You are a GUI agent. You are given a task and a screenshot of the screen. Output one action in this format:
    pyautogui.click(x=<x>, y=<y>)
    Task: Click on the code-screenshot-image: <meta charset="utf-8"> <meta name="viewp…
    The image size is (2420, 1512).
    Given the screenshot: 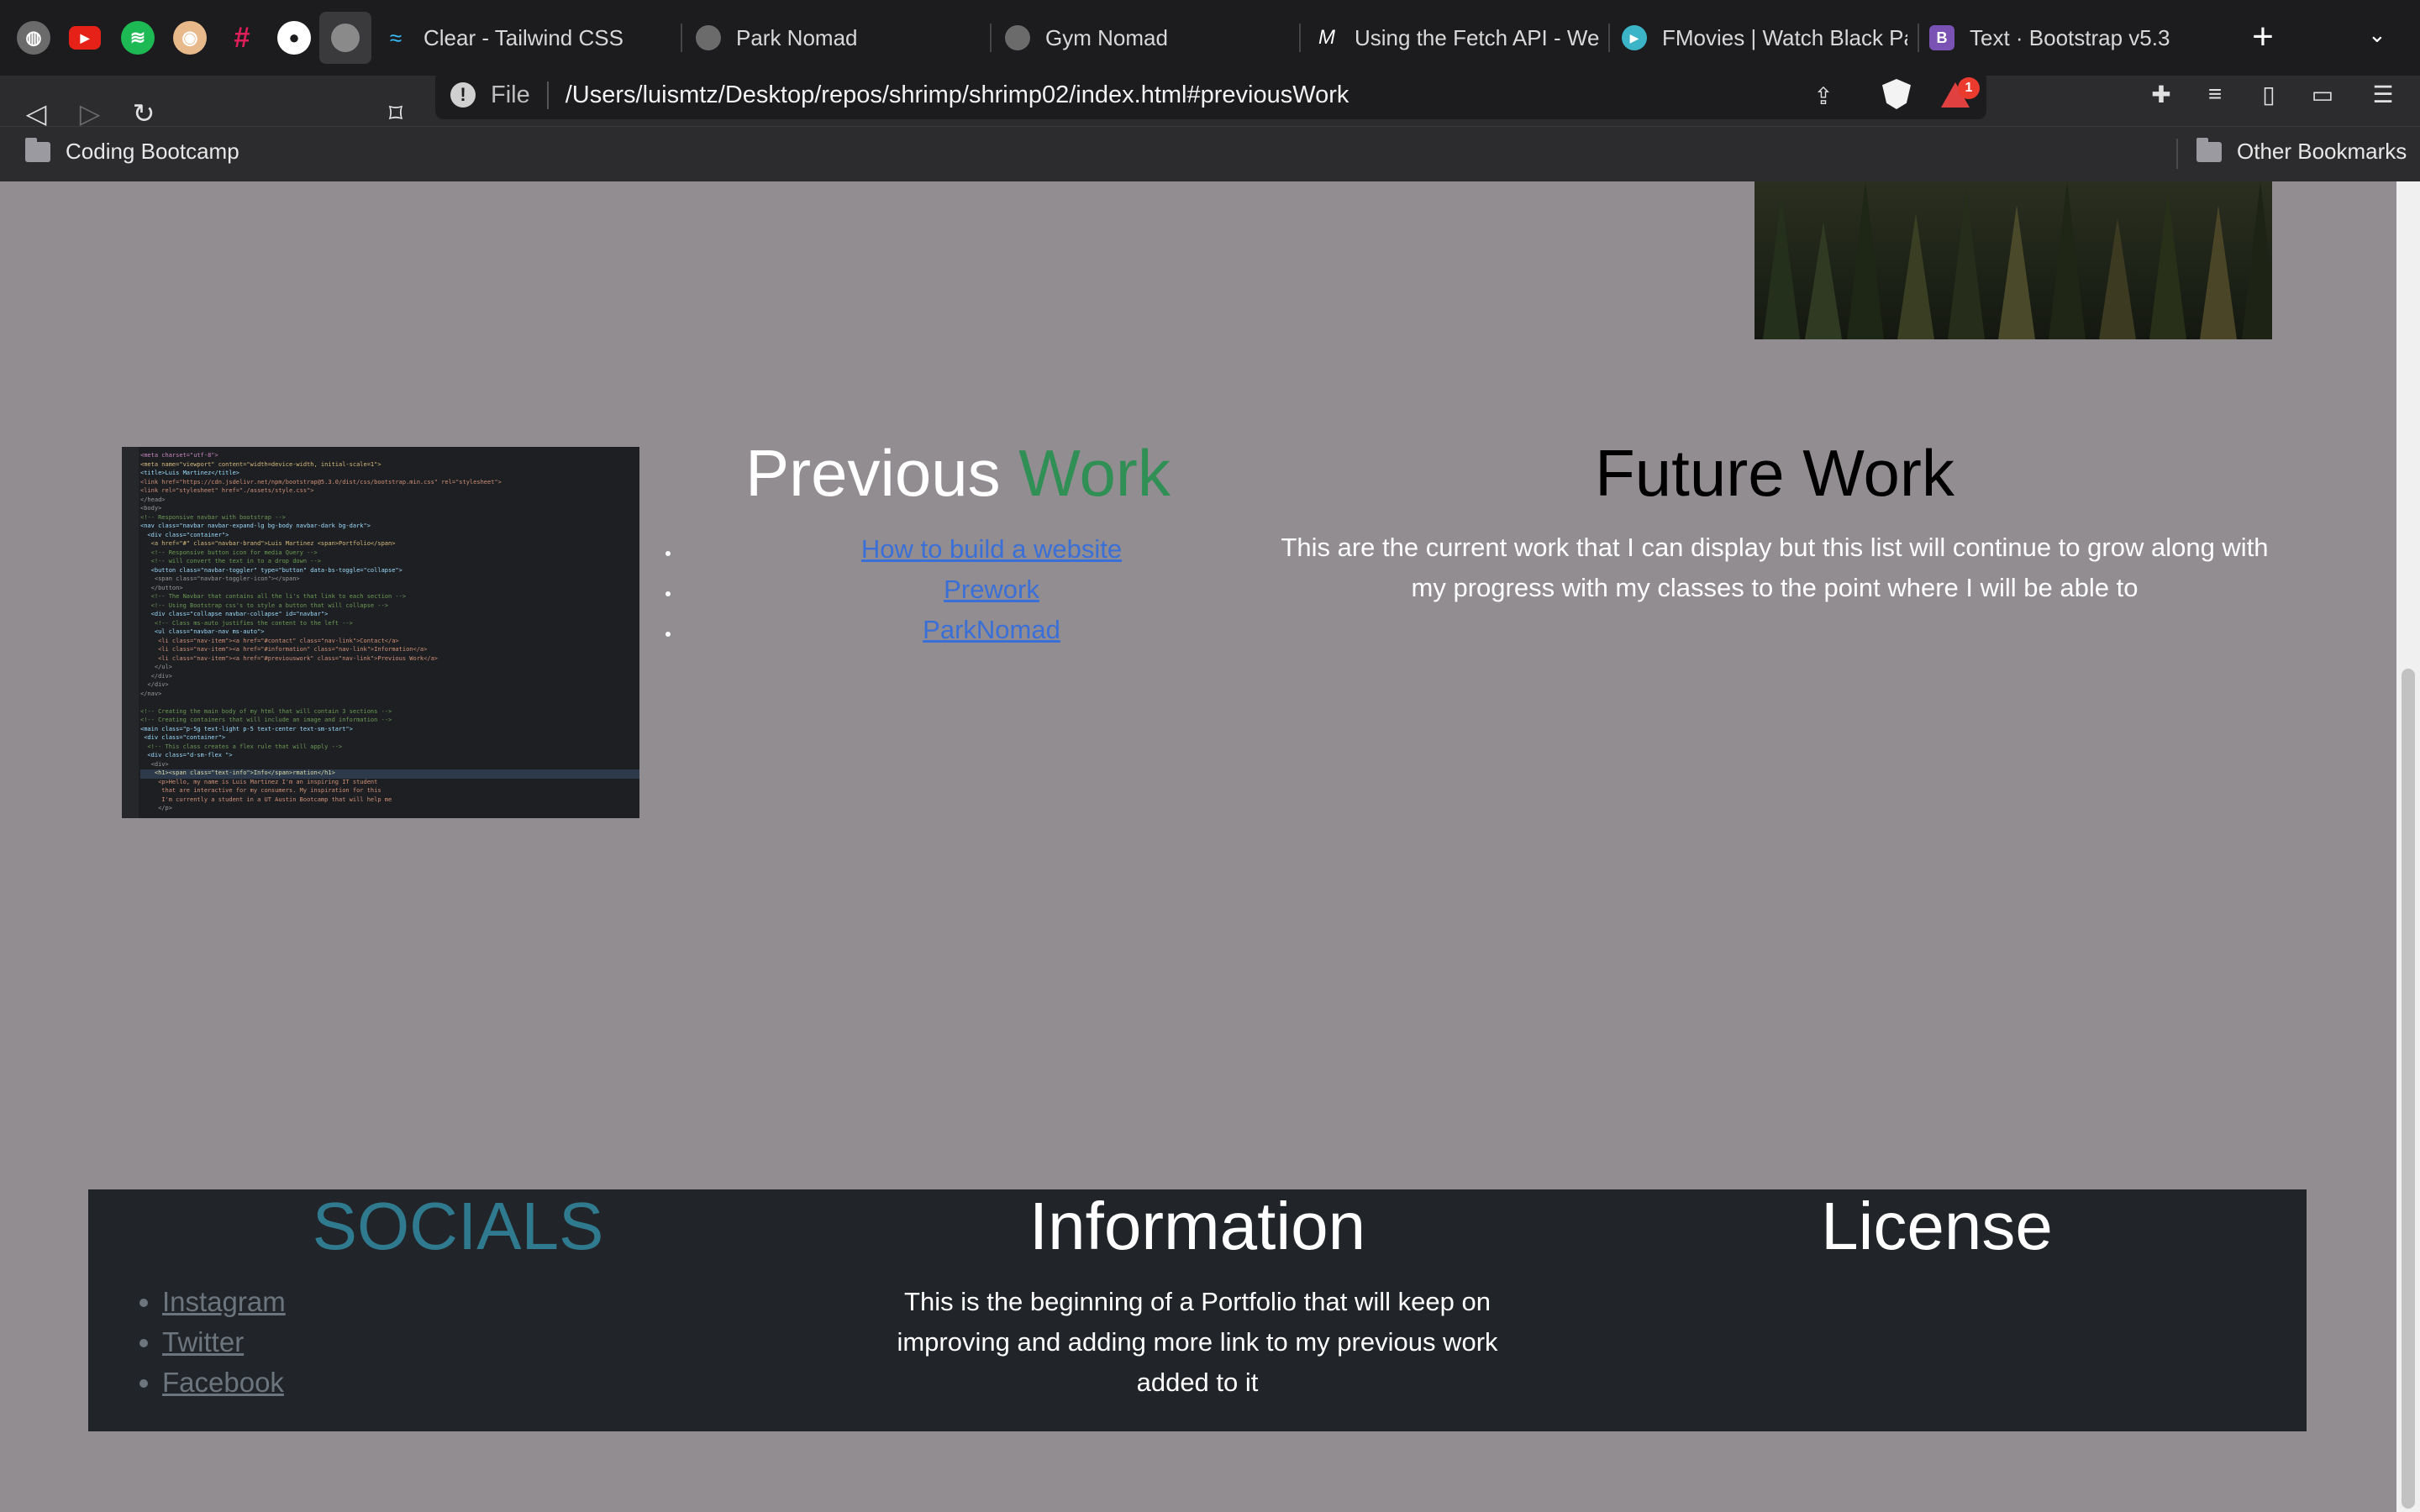 What is the action you would take?
    pyautogui.click(x=381, y=632)
    